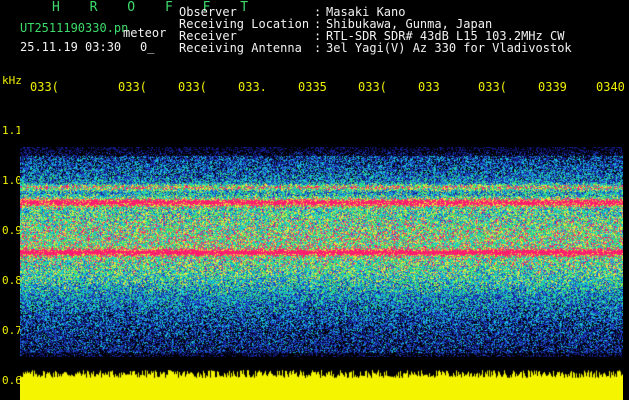  I want to click on y-tick: 0.7, so click(12, 330).